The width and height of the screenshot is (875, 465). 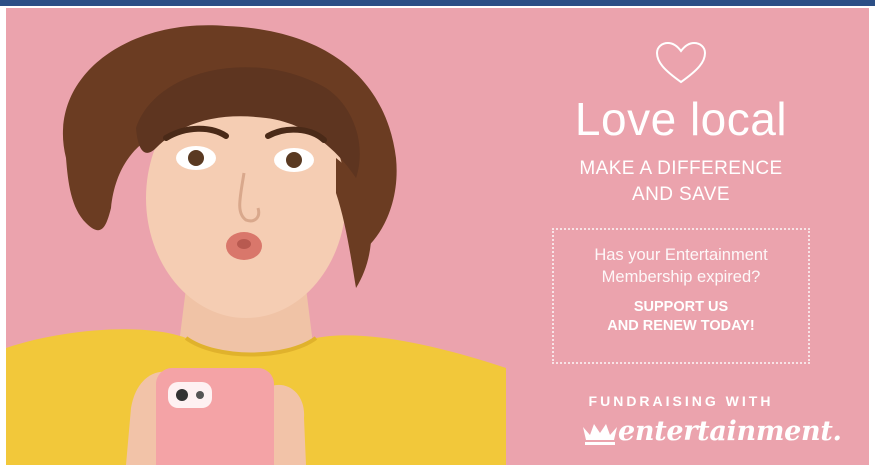 I want to click on entertainment-logo: entertainment., so click(x=711, y=433).